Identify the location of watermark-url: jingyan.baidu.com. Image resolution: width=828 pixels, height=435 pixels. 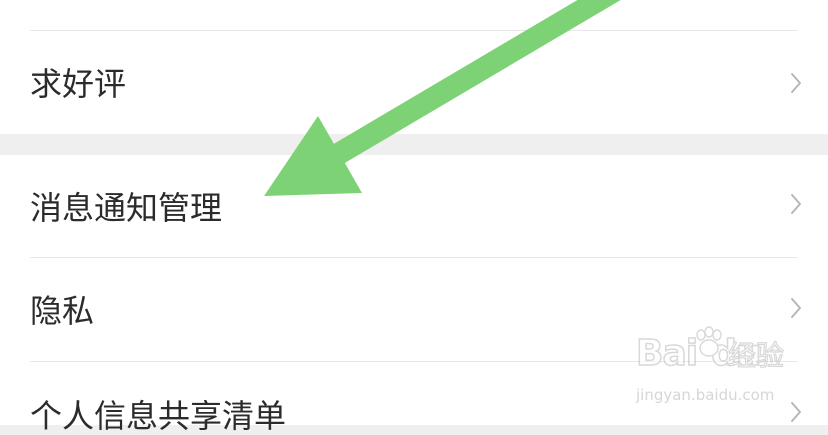
(705, 395).